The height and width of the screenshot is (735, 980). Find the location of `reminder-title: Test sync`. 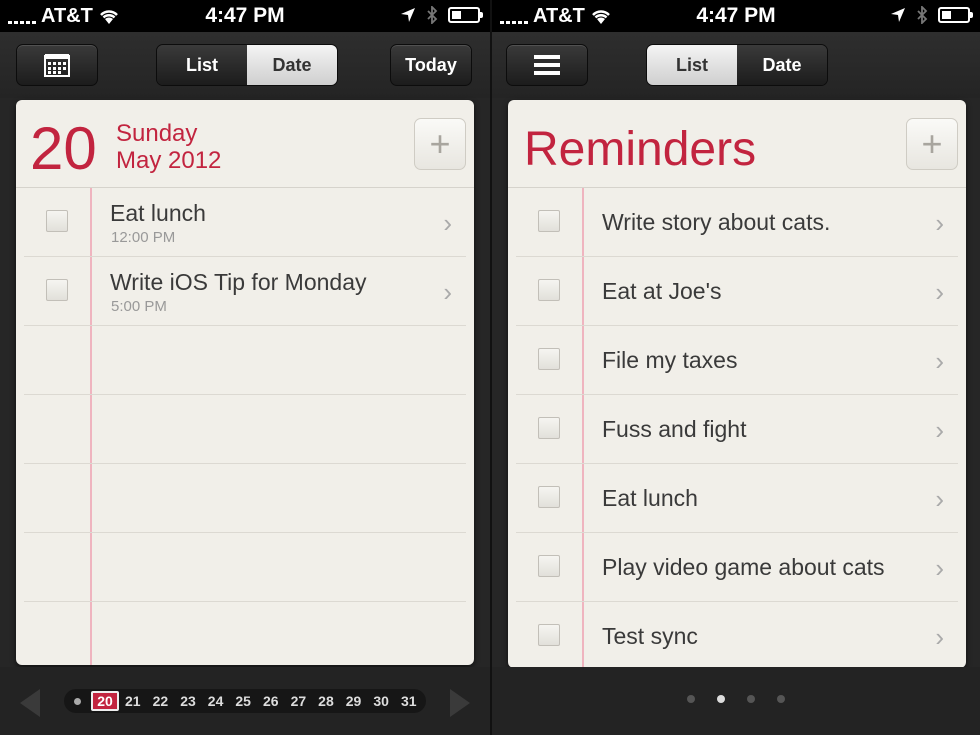

reminder-title: Test sync is located at coordinates (650, 636).